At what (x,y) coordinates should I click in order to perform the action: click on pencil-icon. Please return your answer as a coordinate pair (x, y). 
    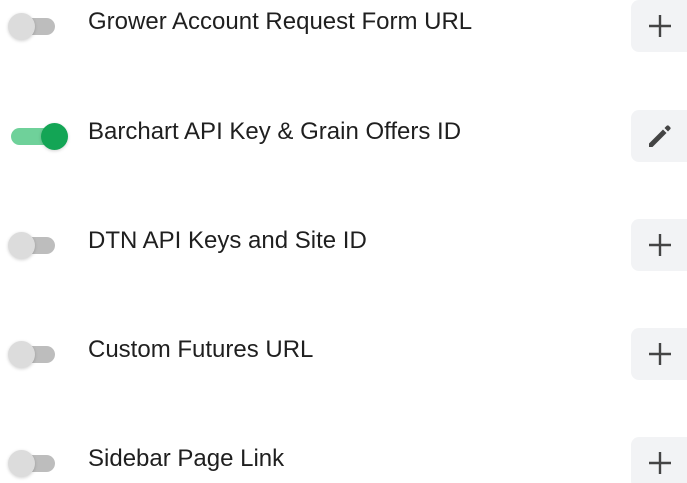
    Looking at the image, I should click on (660, 136).